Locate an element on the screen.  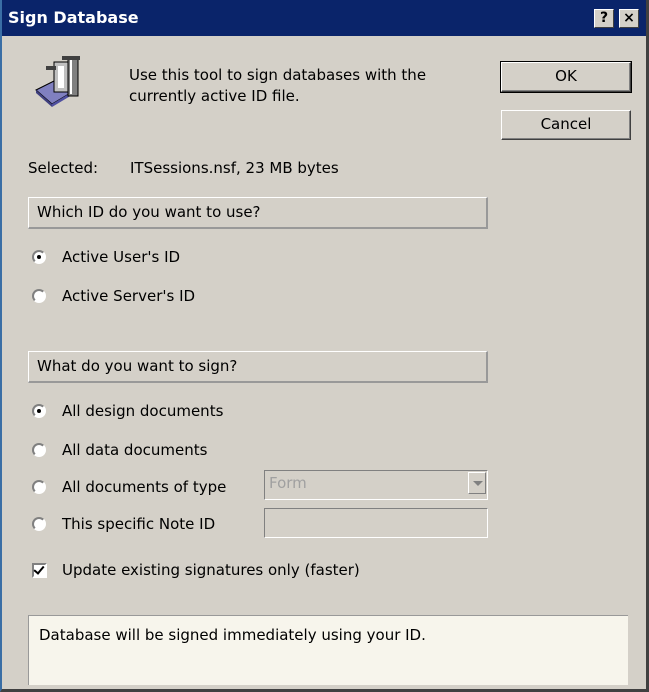
document-type-value: Form is located at coordinates (288, 483).